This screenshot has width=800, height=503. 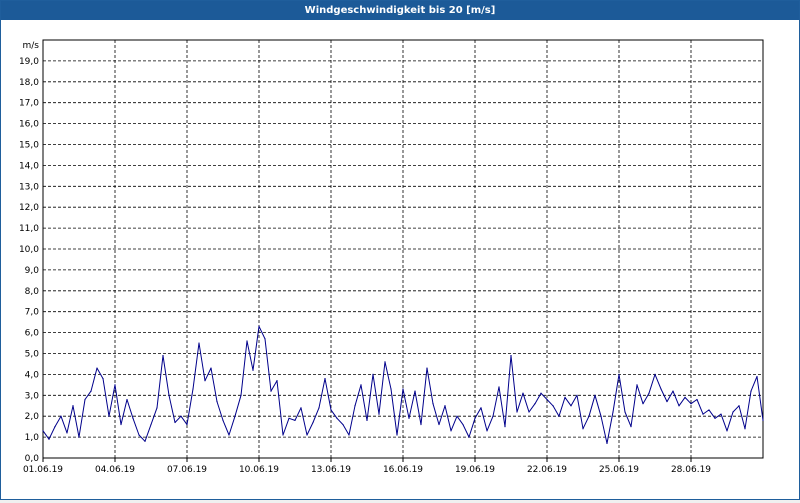 I want to click on y-tick-label: 11,0, so click(x=29, y=229).